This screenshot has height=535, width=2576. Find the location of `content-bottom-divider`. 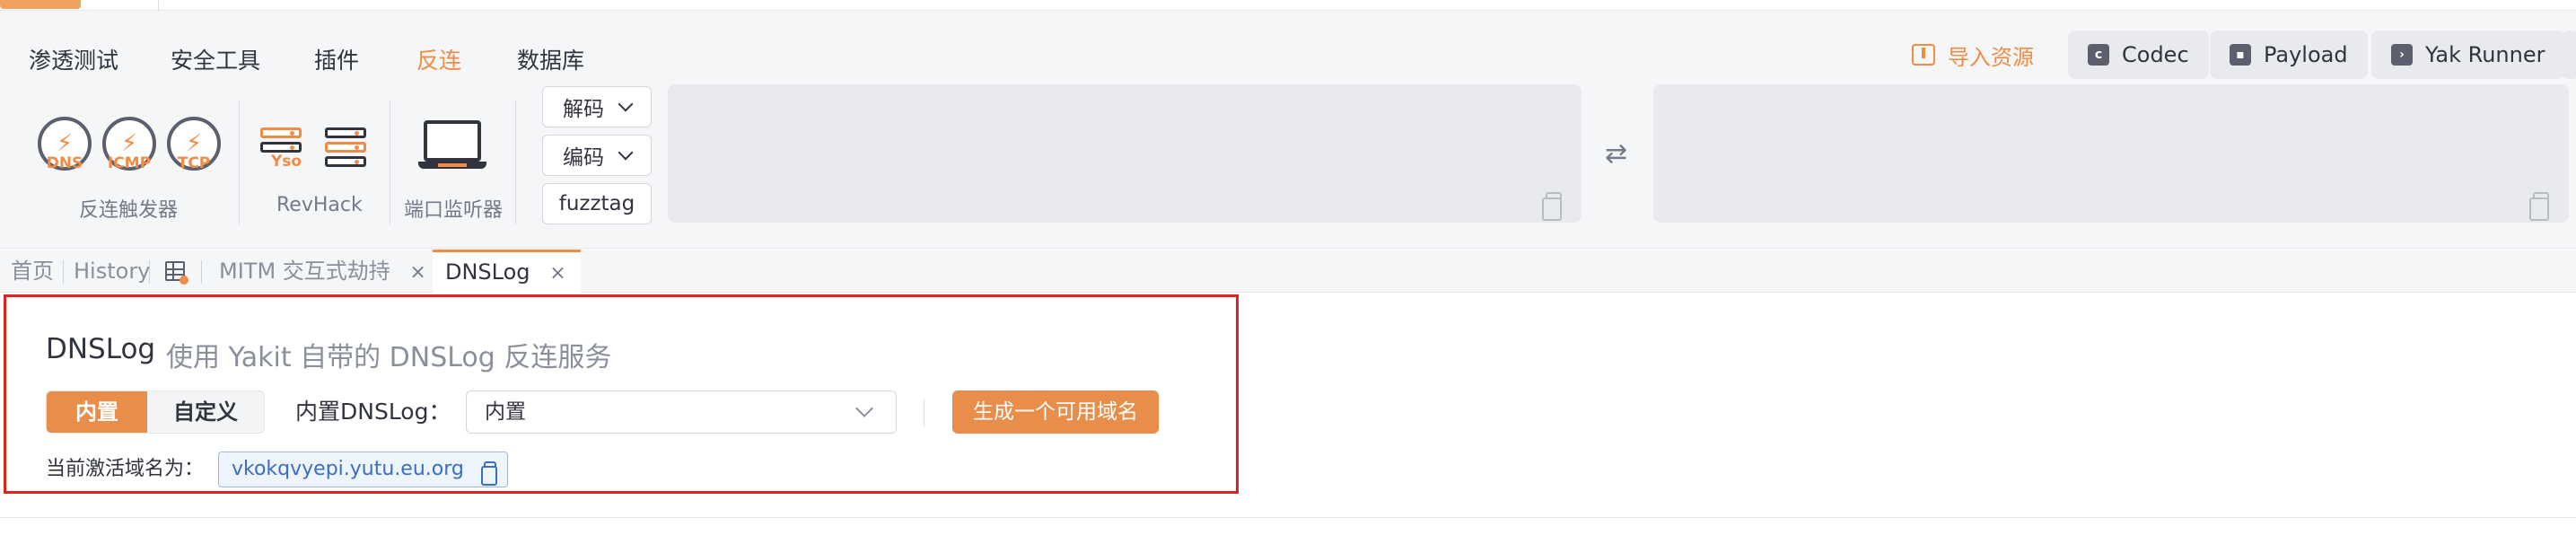

content-bottom-divider is located at coordinates (1288, 517).